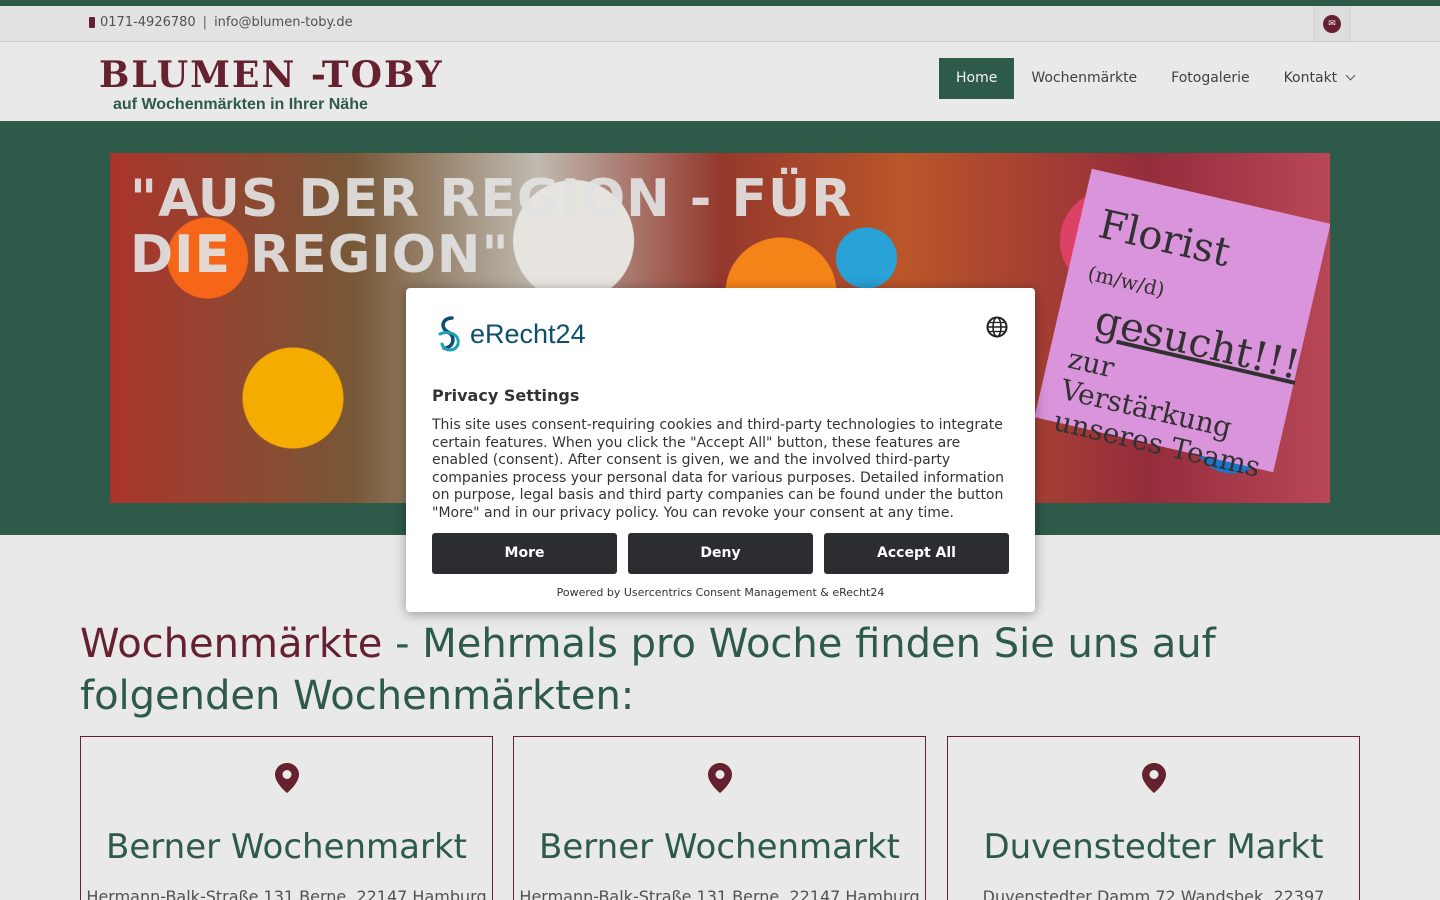  What do you see at coordinates (528, 333) in the screenshot?
I see `brand-name: eRecht24` at bounding box center [528, 333].